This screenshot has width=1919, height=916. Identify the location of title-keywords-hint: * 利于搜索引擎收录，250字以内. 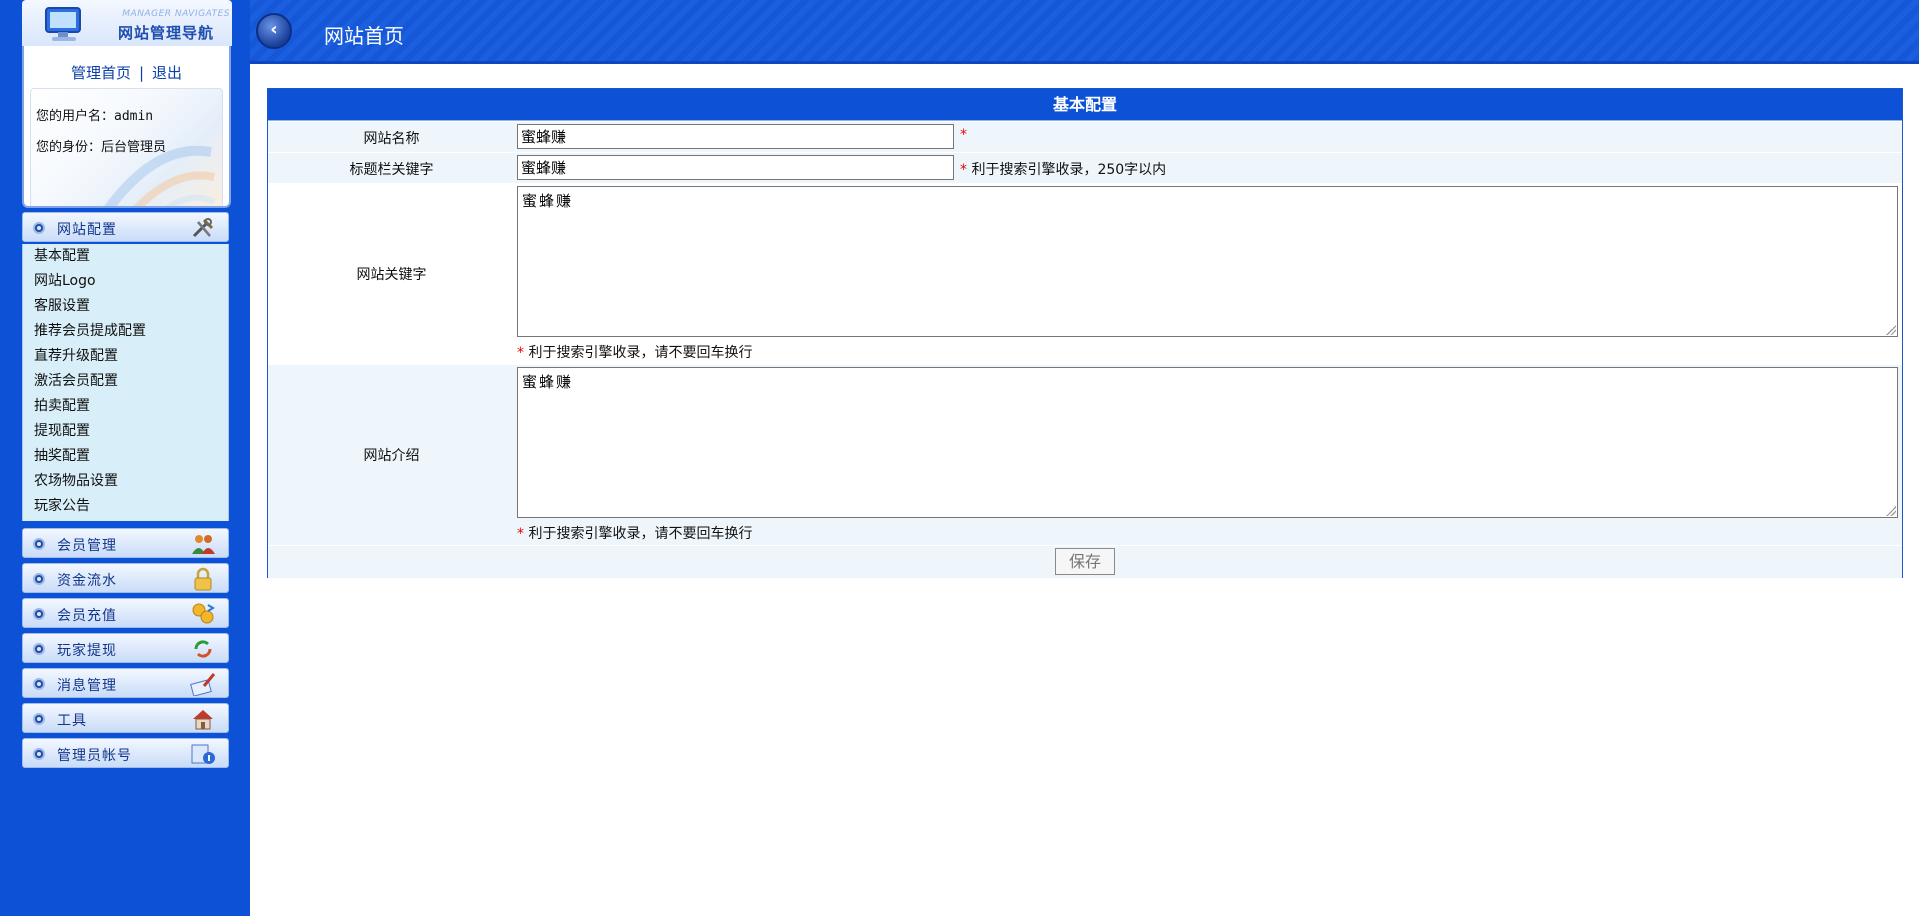
(1063, 169).